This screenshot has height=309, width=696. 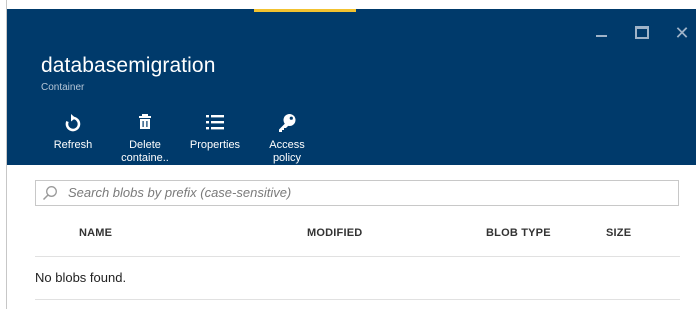 What do you see at coordinates (95, 233) in the screenshot?
I see `column-header-name: NAME` at bounding box center [95, 233].